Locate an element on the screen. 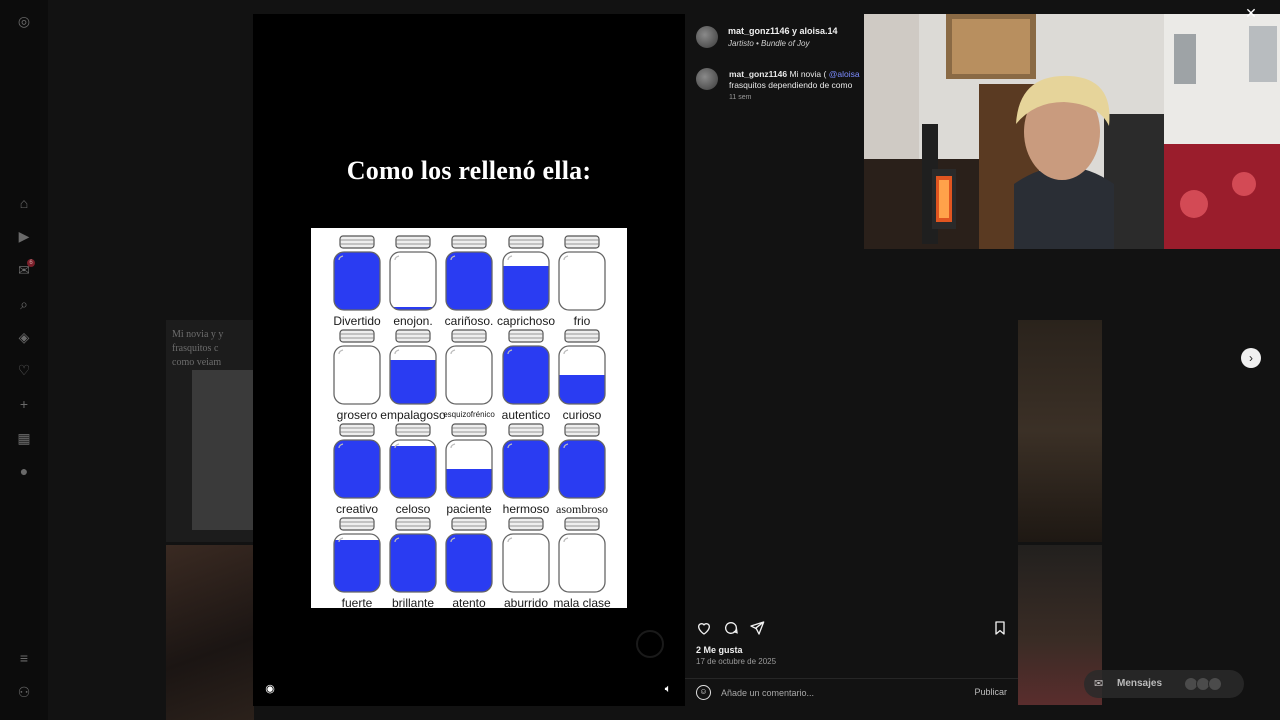  avatar is located at coordinates (1215, 684).